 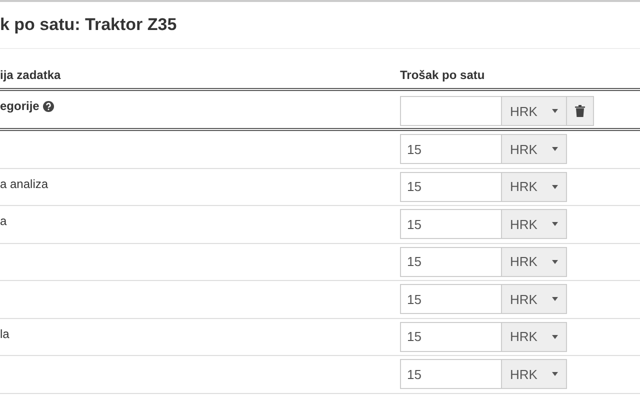 I want to click on task-category-label: a analiza, so click(x=25, y=183).